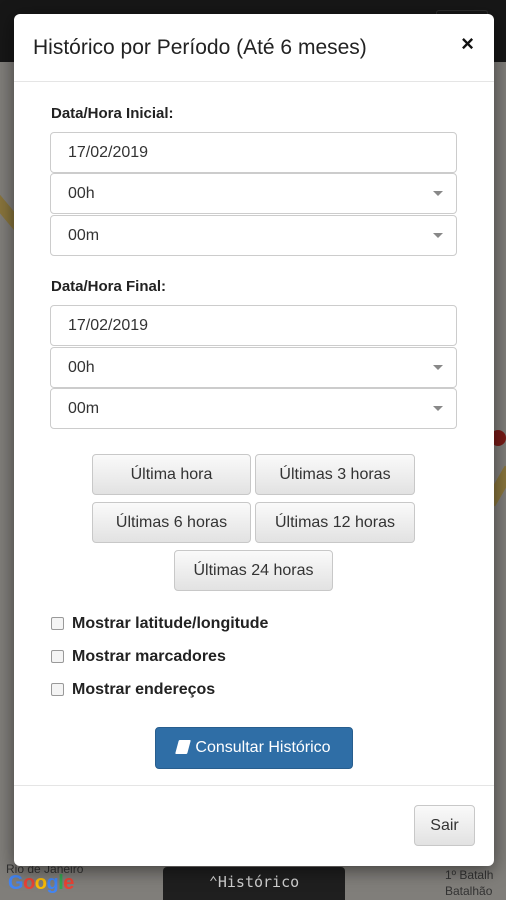 The height and width of the screenshot is (900, 506). Describe the element at coordinates (253, 367) in the screenshot. I see `end-hour-select: 00h` at that location.